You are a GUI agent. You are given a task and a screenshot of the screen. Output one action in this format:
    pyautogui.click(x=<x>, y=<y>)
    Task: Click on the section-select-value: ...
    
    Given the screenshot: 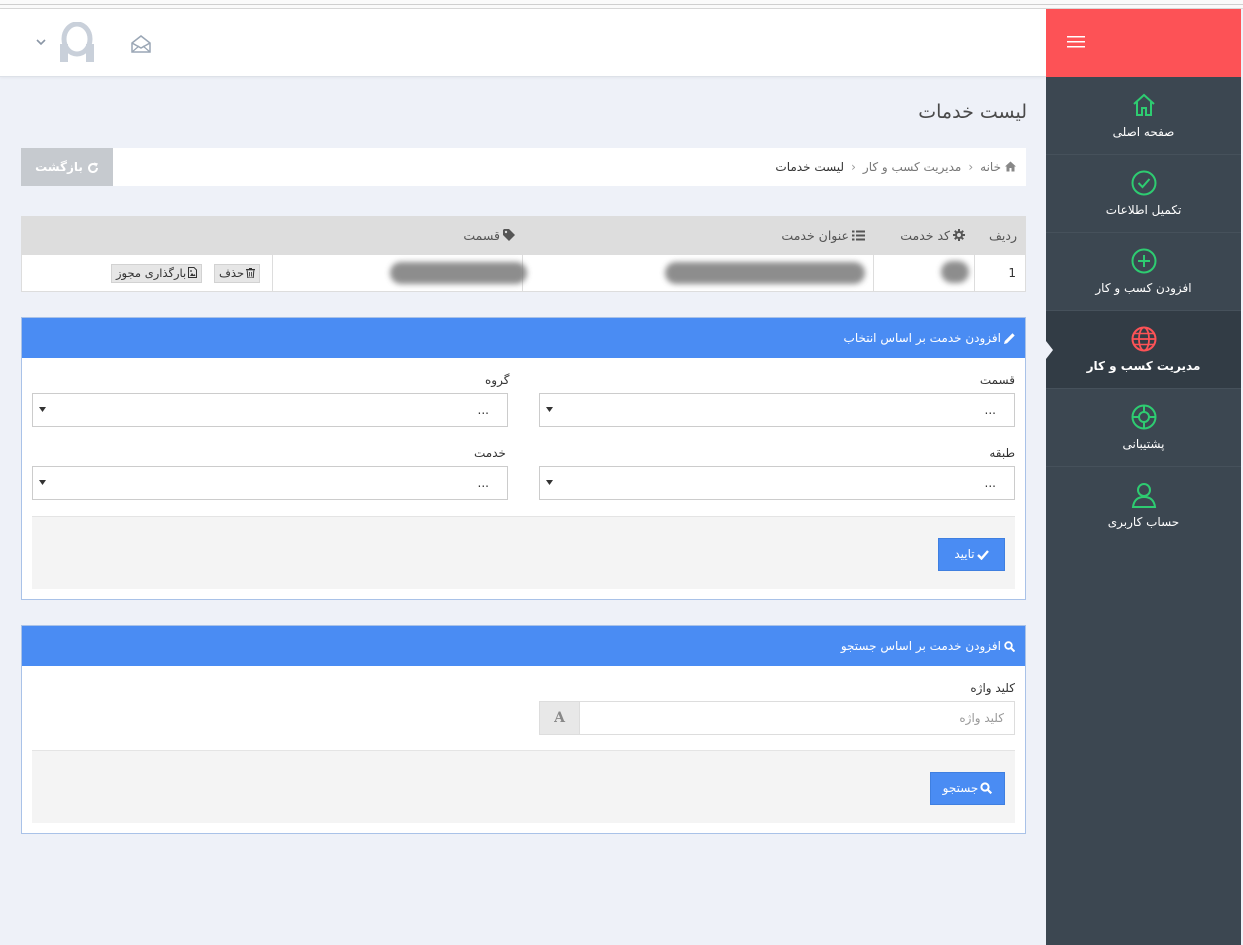 What is the action you would take?
    pyautogui.click(x=990, y=410)
    